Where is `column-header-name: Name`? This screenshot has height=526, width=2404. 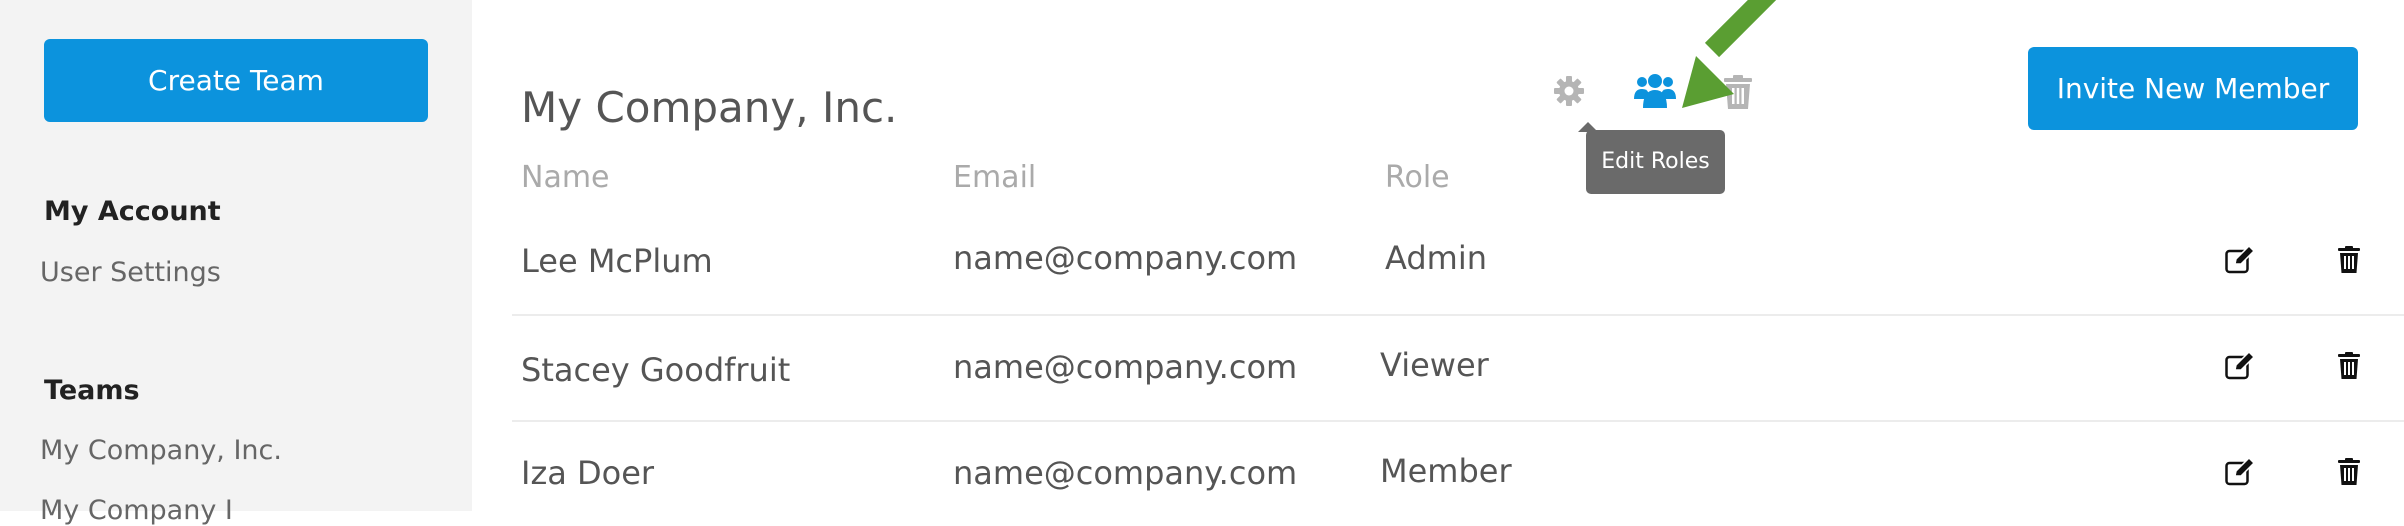
column-header-name: Name is located at coordinates (565, 177).